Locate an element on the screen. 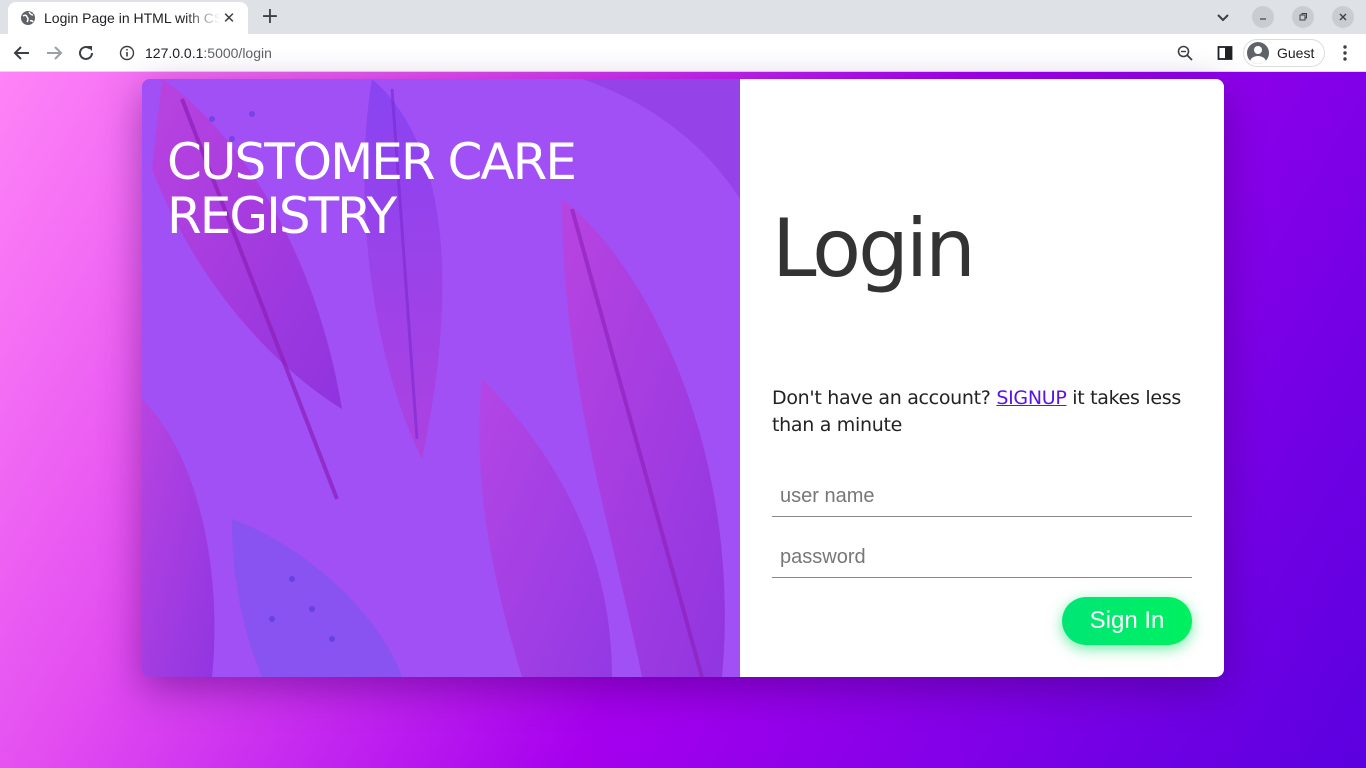 The image size is (1366, 768). url-path: :5000/login is located at coordinates (237, 53).